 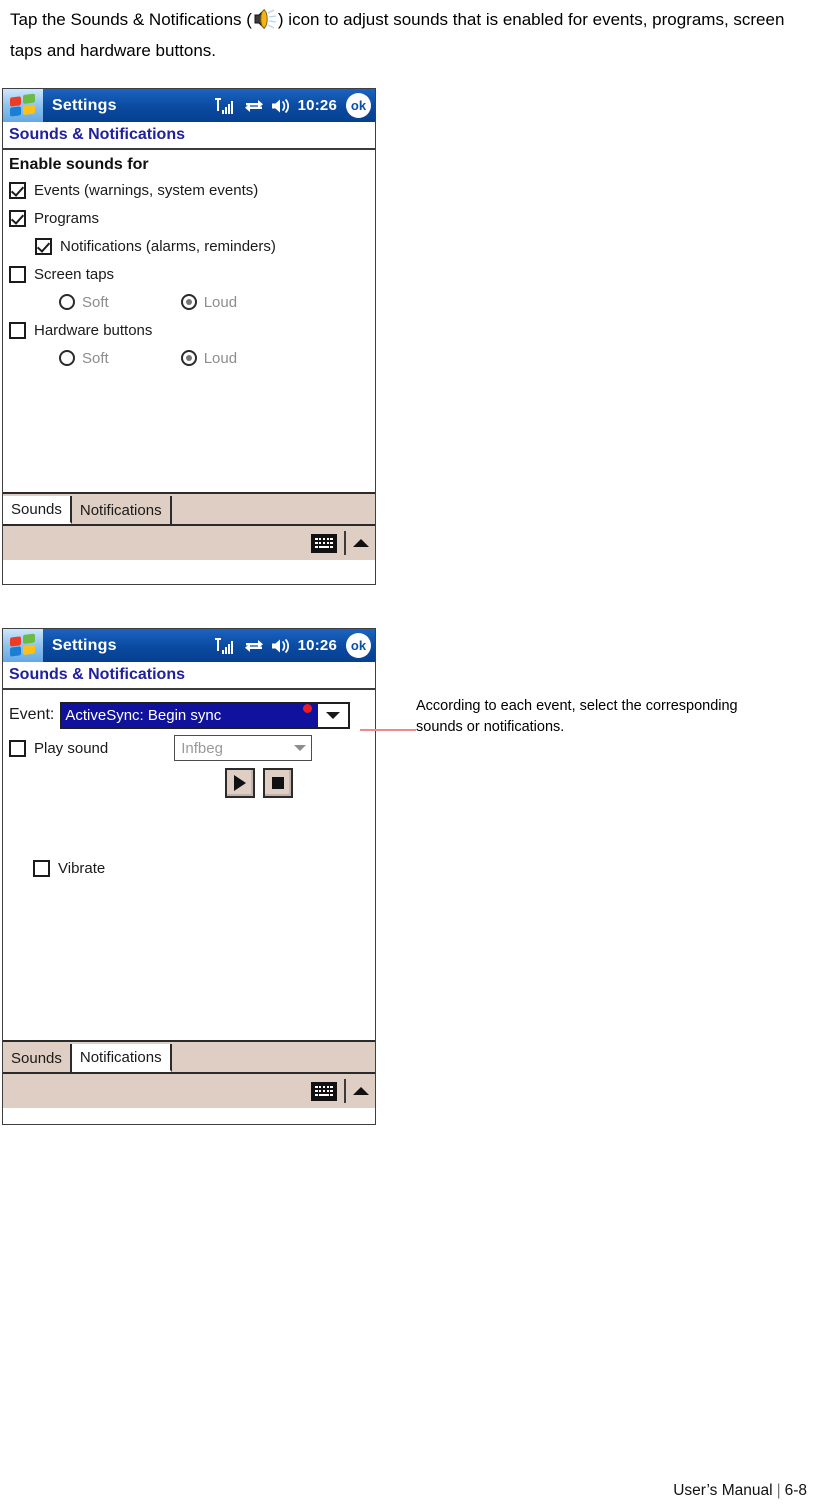 I want to click on stop-icon, so click(x=278, y=783).